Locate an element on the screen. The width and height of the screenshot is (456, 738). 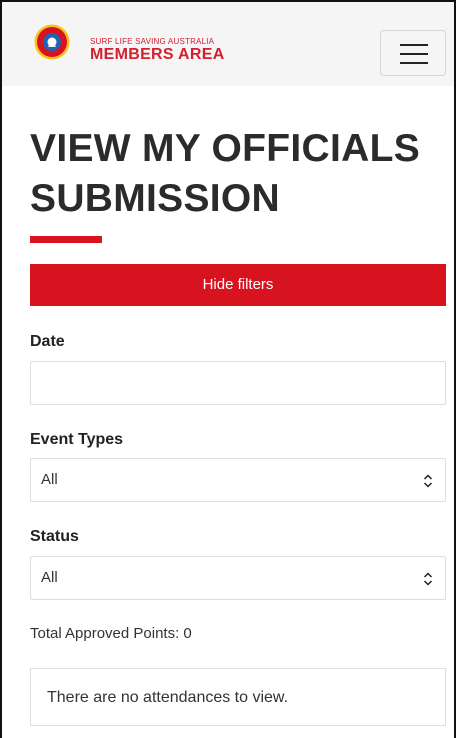
date-label: Date is located at coordinates (47, 341).